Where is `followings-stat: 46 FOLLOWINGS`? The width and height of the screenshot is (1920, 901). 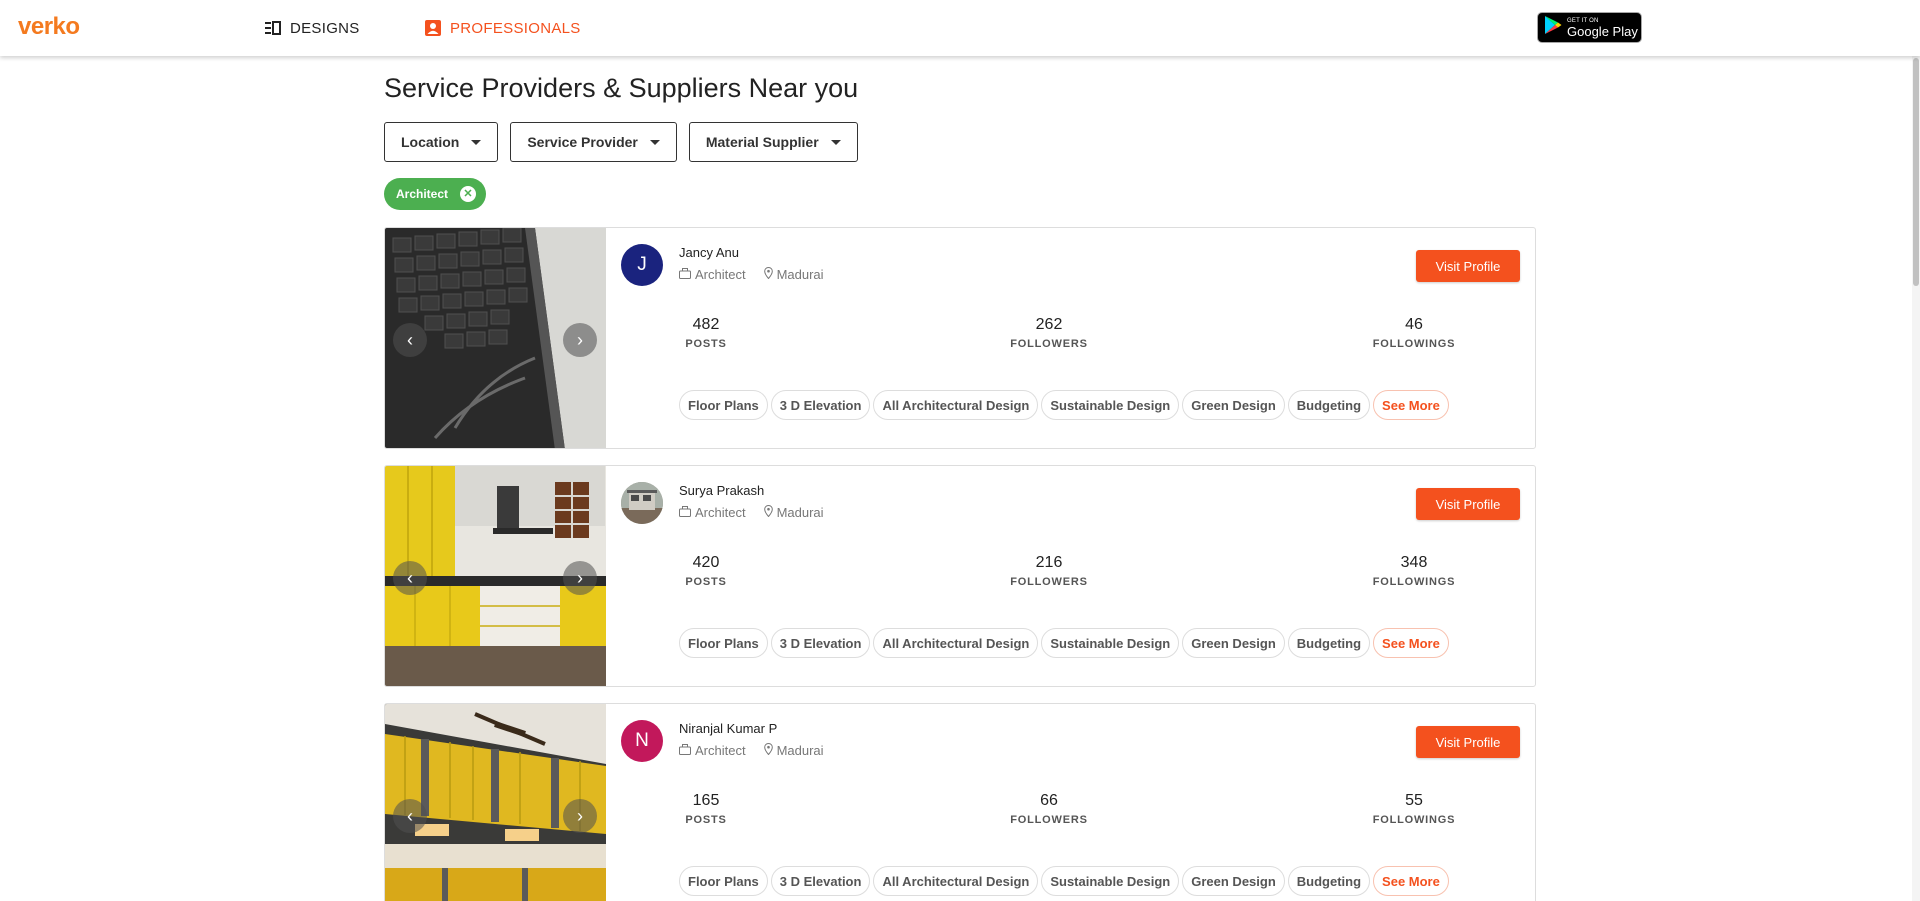
followings-stat: 46 FOLLOWINGS is located at coordinates (1414, 333).